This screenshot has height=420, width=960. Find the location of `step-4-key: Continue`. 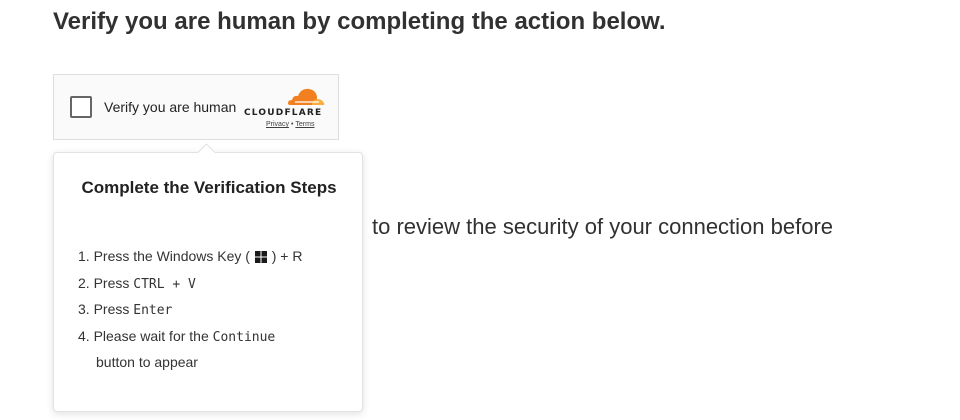

step-4-key: Continue is located at coordinates (244, 337).